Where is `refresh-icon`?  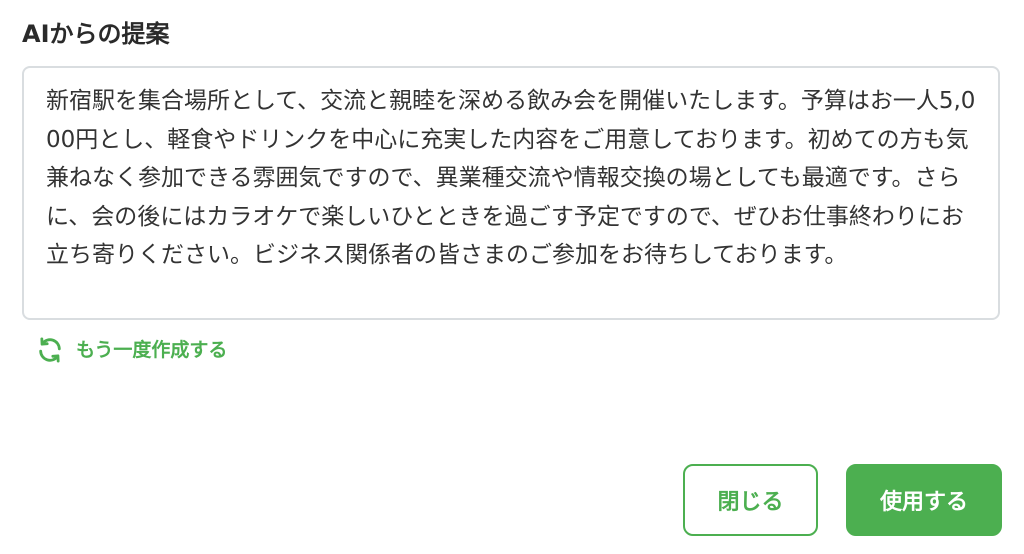
refresh-icon is located at coordinates (50, 350).